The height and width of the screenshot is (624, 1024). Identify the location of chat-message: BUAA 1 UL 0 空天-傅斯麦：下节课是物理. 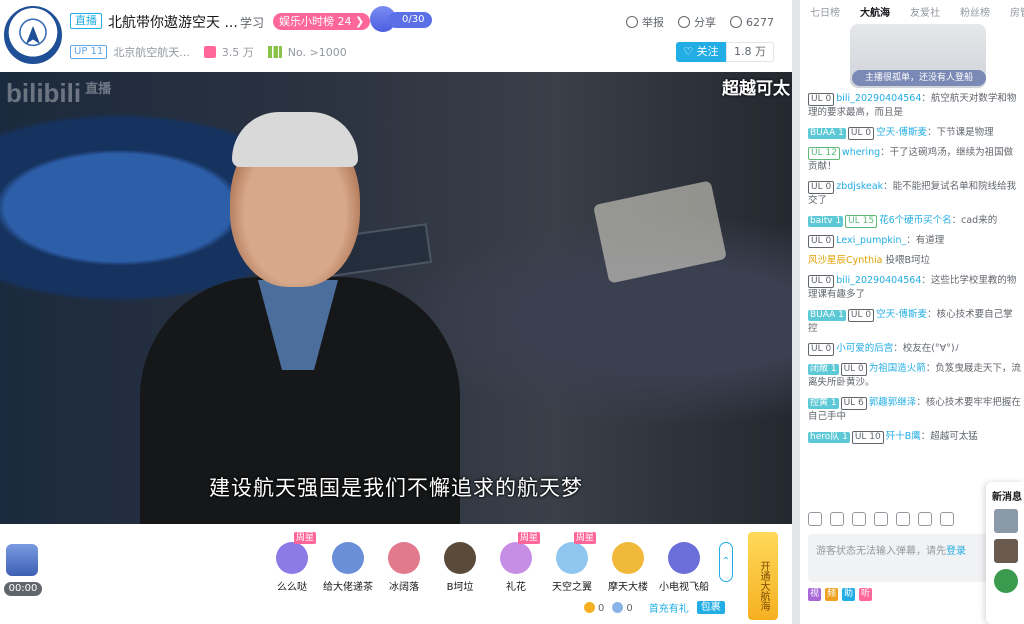
(915, 133).